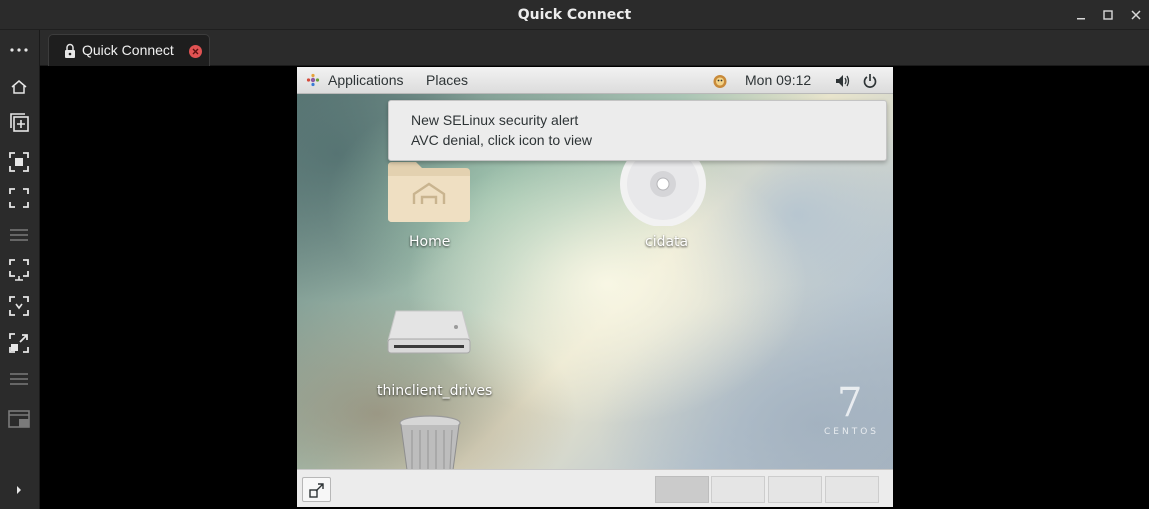  Describe the element at coordinates (19, 490) in the screenshot. I see `expand-chevron-icon` at that location.